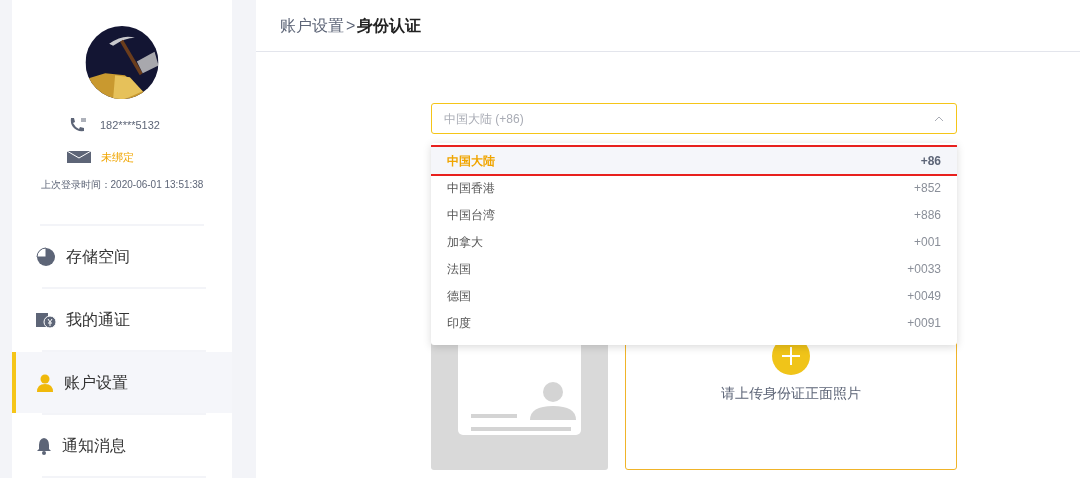  Describe the element at coordinates (45, 382) in the screenshot. I see `user-icon` at that location.